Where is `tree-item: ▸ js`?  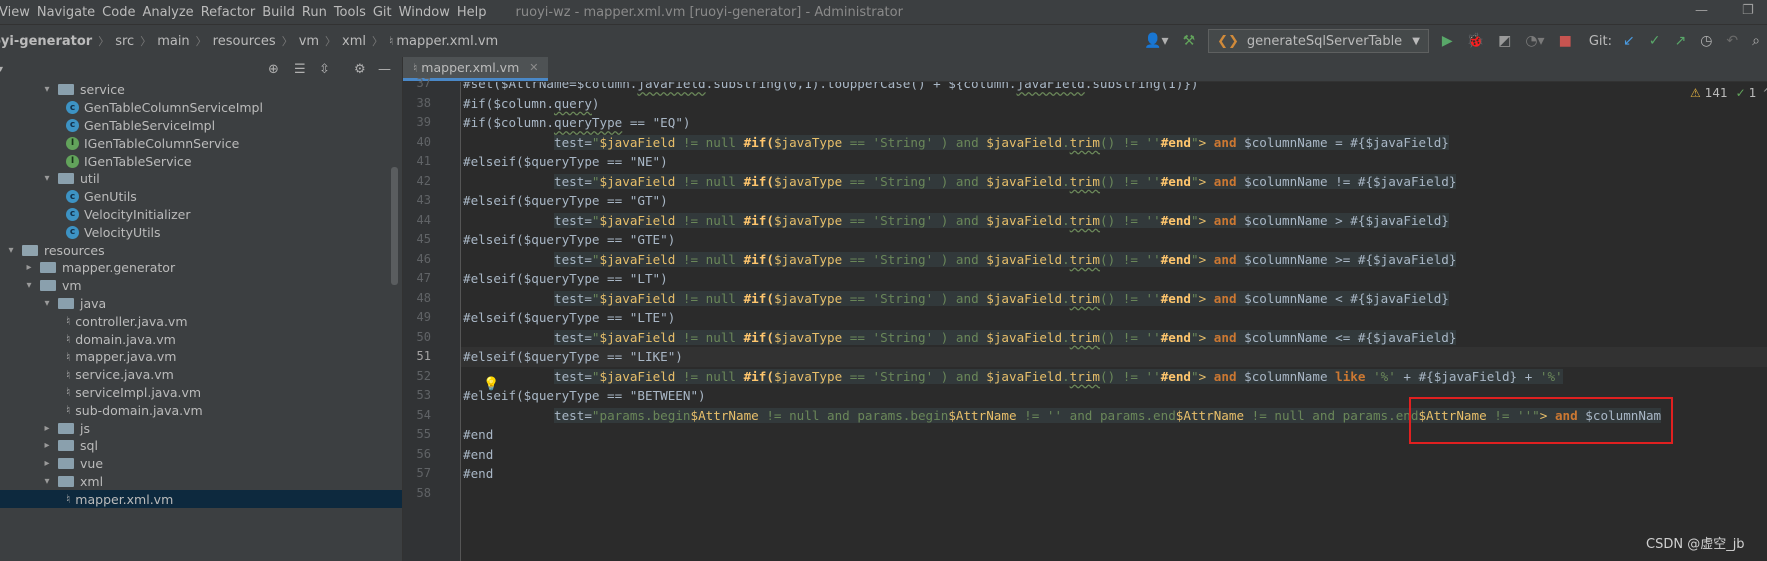
tree-item: ▸ js is located at coordinates (65, 428).